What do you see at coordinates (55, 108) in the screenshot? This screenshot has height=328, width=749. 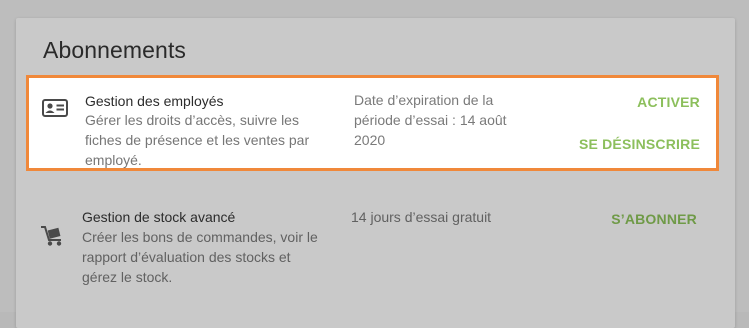 I see `id-card-icon` at bounding box center [55, 108].